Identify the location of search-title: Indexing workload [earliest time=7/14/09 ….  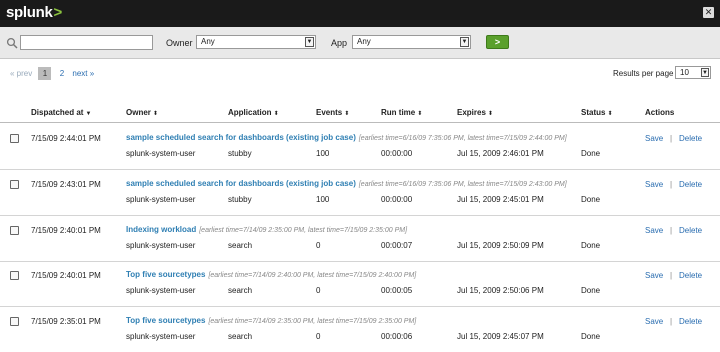
(266, 229).